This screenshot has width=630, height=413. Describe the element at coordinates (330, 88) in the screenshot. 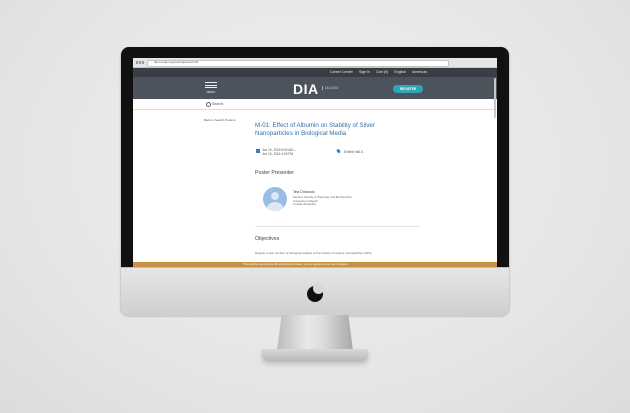

I see `logo-subtitle: DIA 2016` at that location.